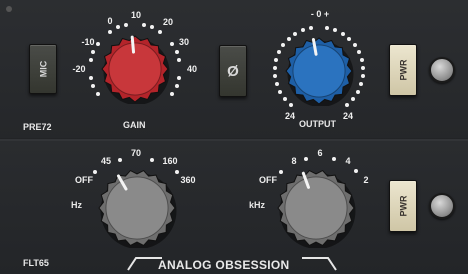  Describe the element at coordinates (268, 180) in the screenshot. I see `khz-scale-label: OFF` at that location.